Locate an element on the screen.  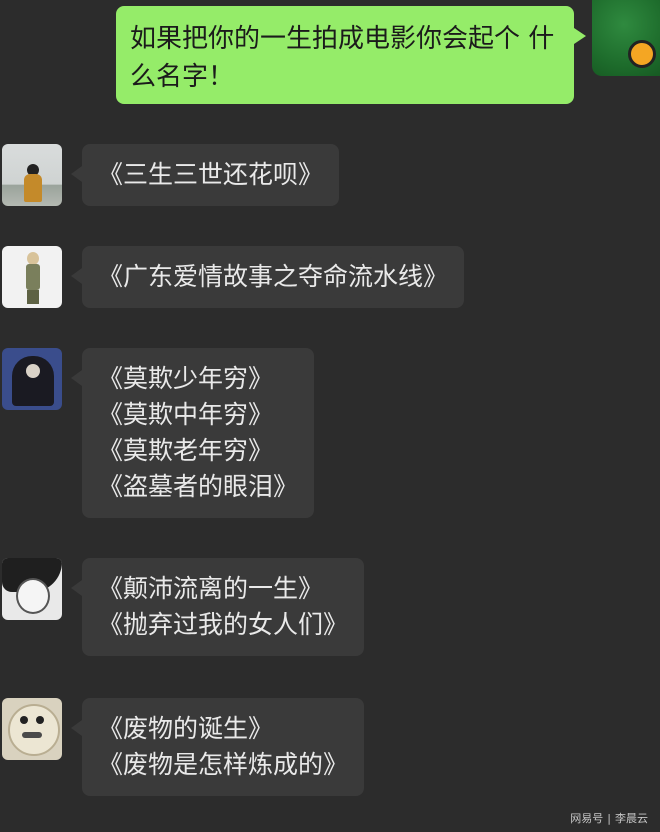
avatar-eye-decoration is located at coordinates (642, 54).